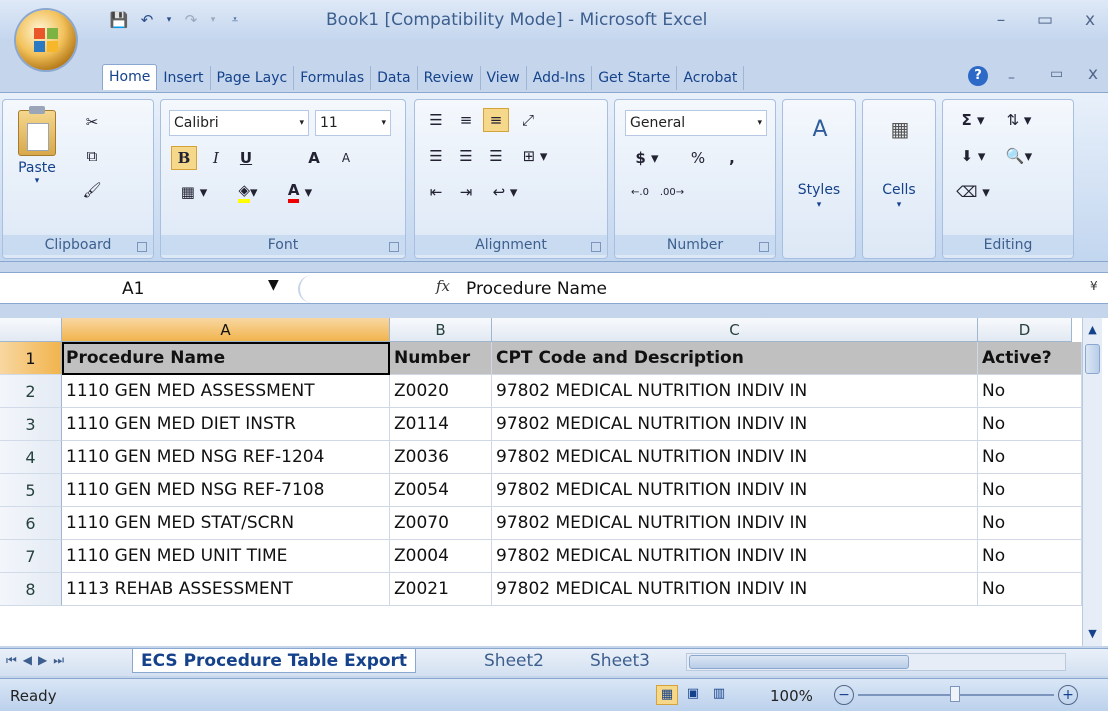 The height and width of the screenshot is (711, 1108). I want to click on autosum-button: Σ ▾, so click(973, 120).